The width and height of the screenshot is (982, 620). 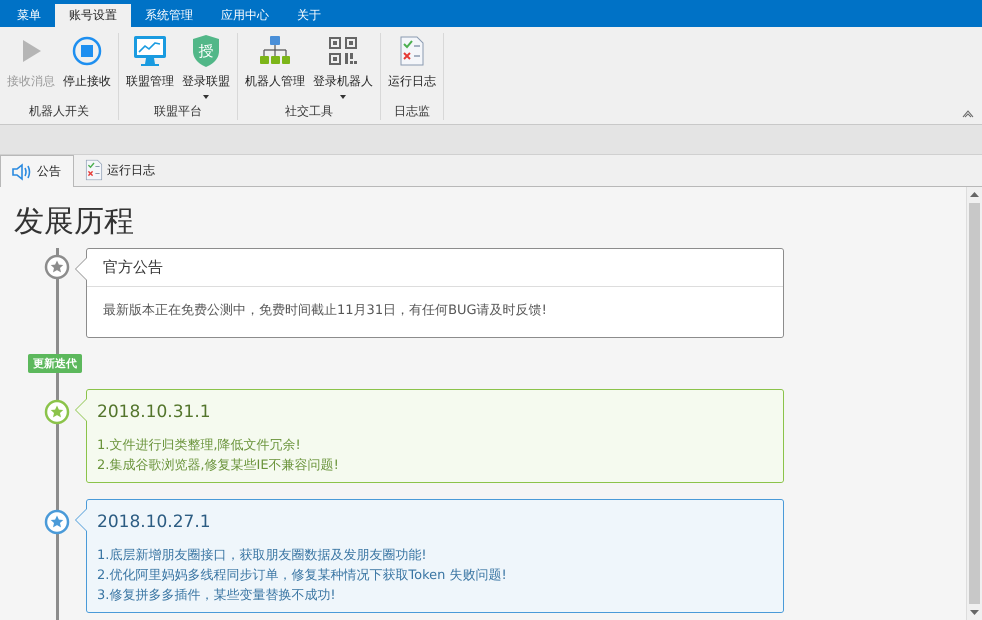 I want to click on menu-tab: 关于, so click(x=309, y=15).